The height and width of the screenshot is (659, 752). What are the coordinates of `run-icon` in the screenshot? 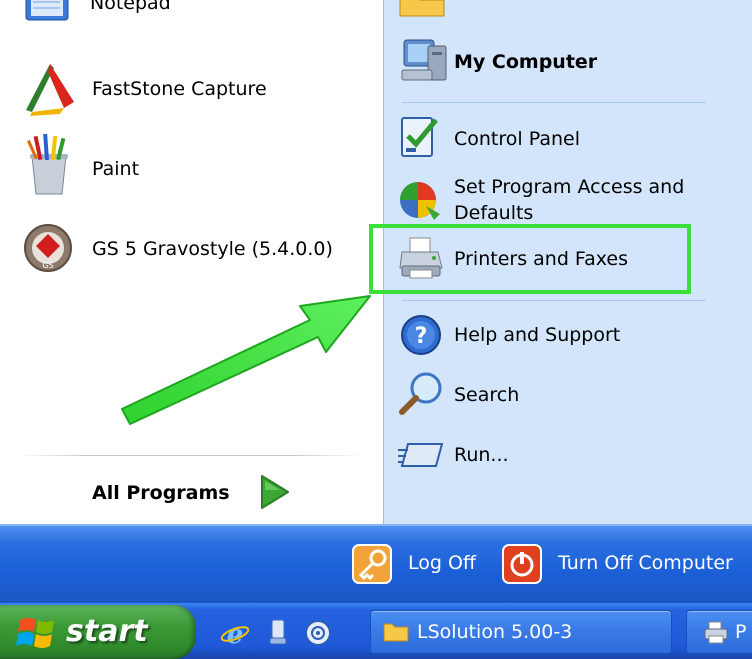 It's located at (421, 455).